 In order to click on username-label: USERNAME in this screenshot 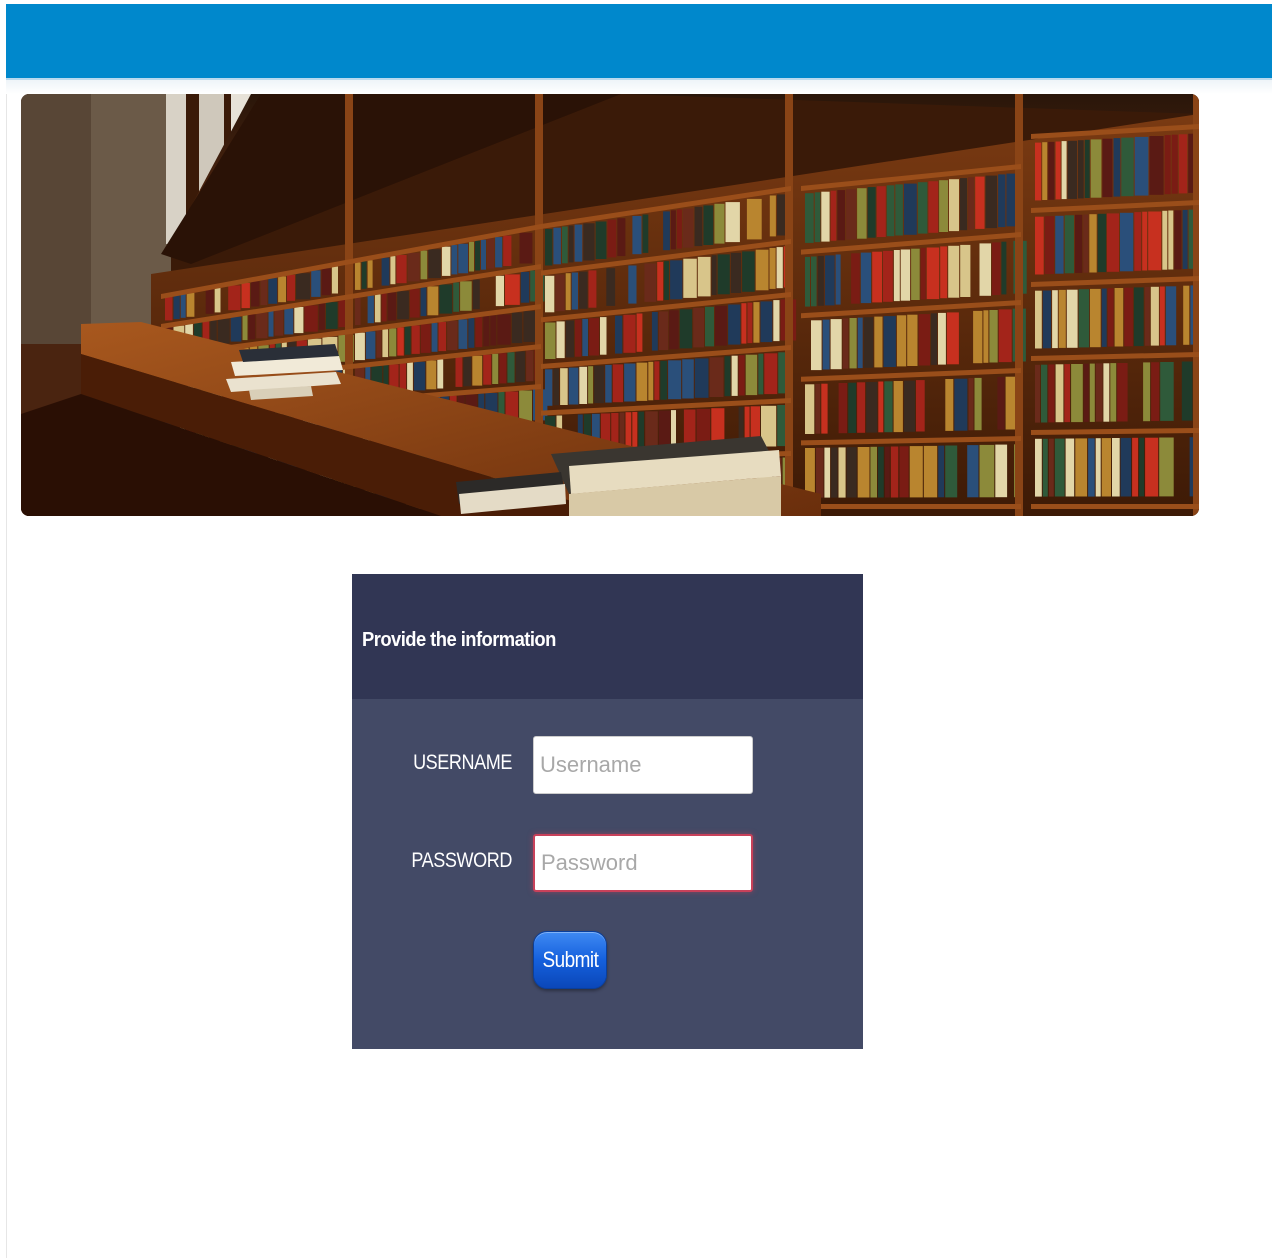, I will do `click(462, 762)`.